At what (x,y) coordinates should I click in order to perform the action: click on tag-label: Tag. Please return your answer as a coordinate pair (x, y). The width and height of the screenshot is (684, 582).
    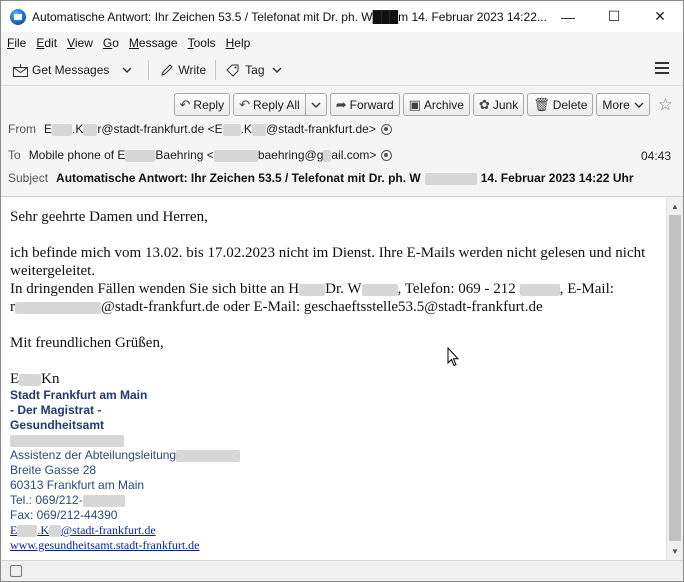
    Looking at the image, I should click on (255, 70).